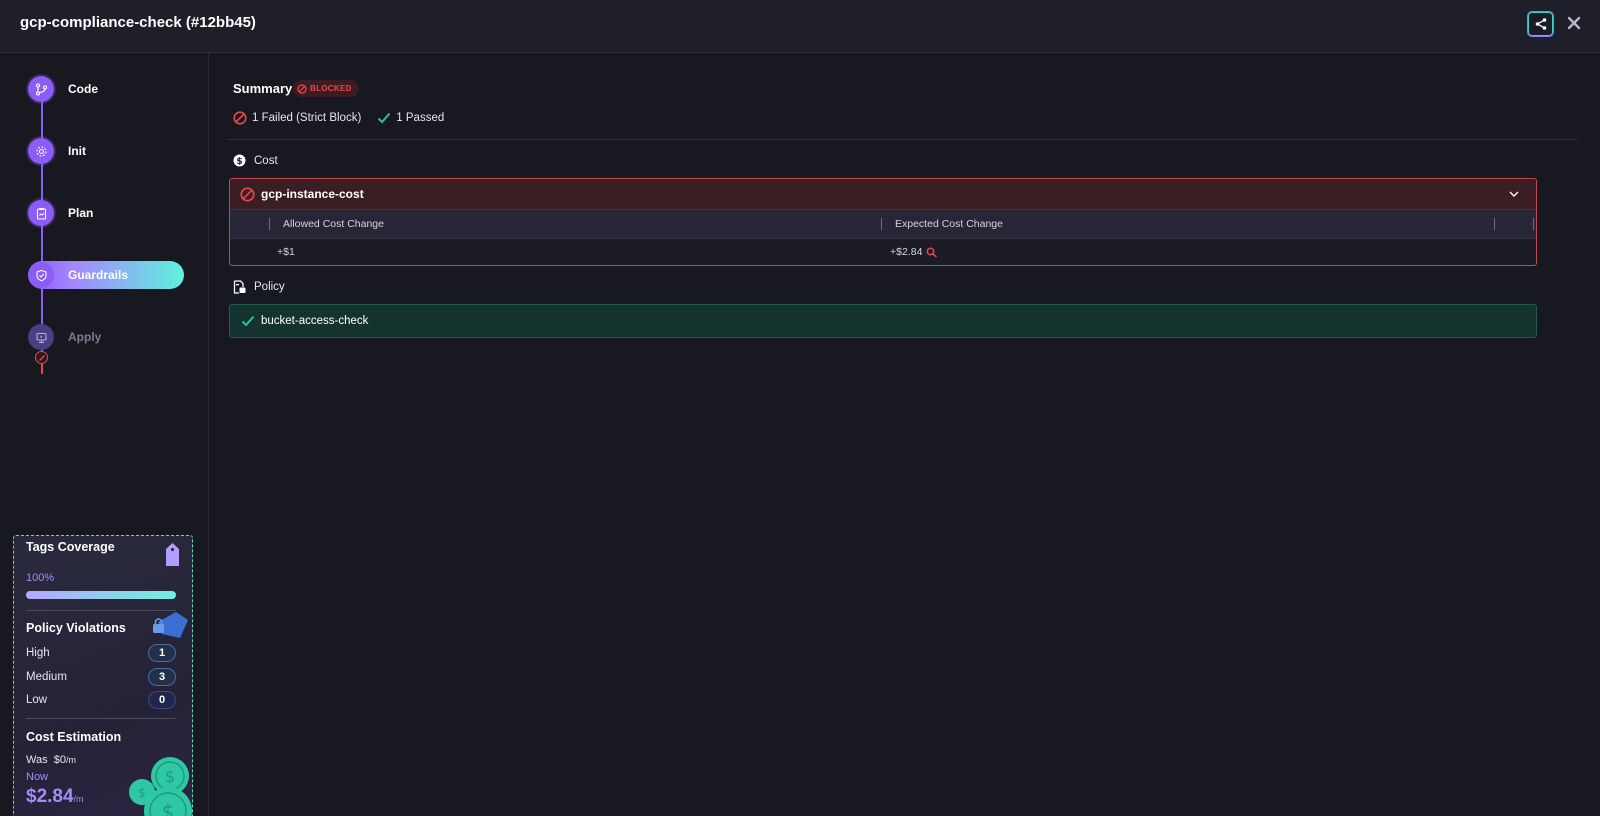 The width and height of the screenshot is (1600, 816). Describe the element at coordinates (160, 786) in the screenshot. I see `coins-icon: $ $ $` at that location.